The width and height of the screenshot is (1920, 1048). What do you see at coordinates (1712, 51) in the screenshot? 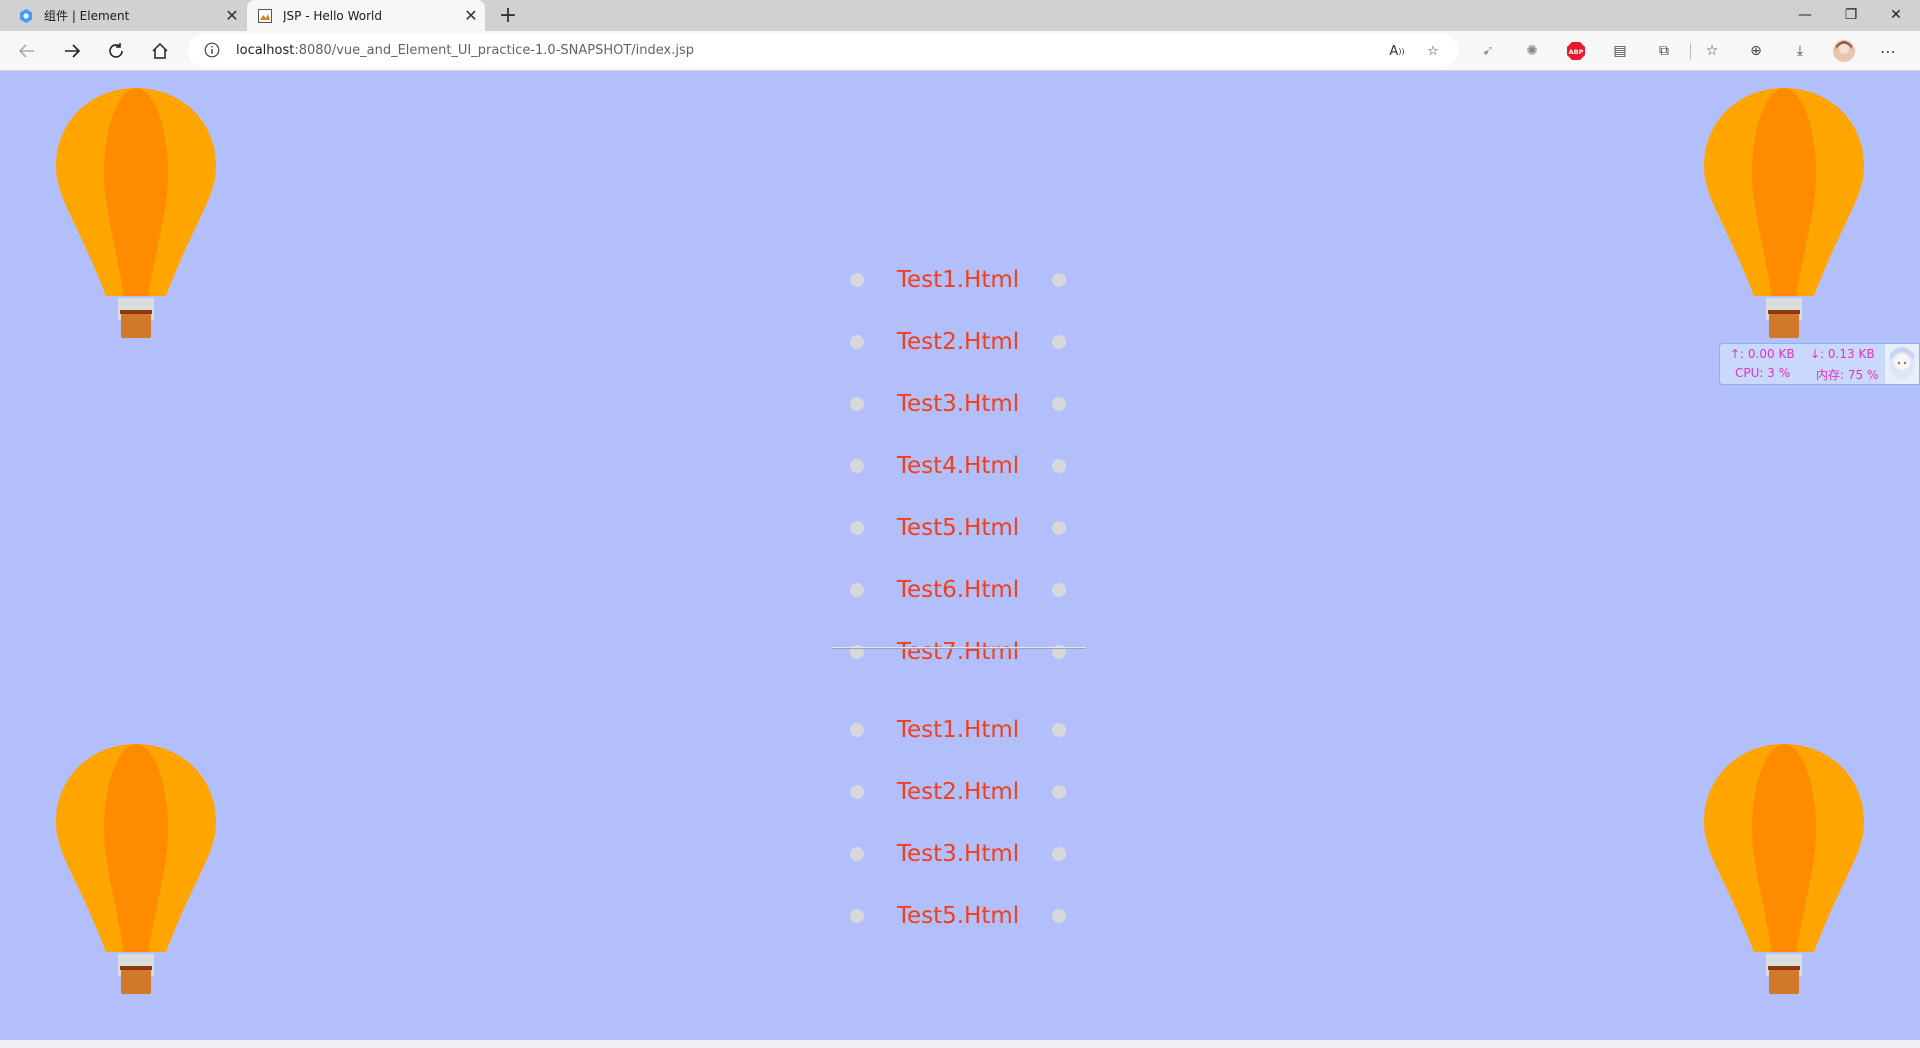
I see `favorites-icon: ☆` at bounding box center [1712, 51].